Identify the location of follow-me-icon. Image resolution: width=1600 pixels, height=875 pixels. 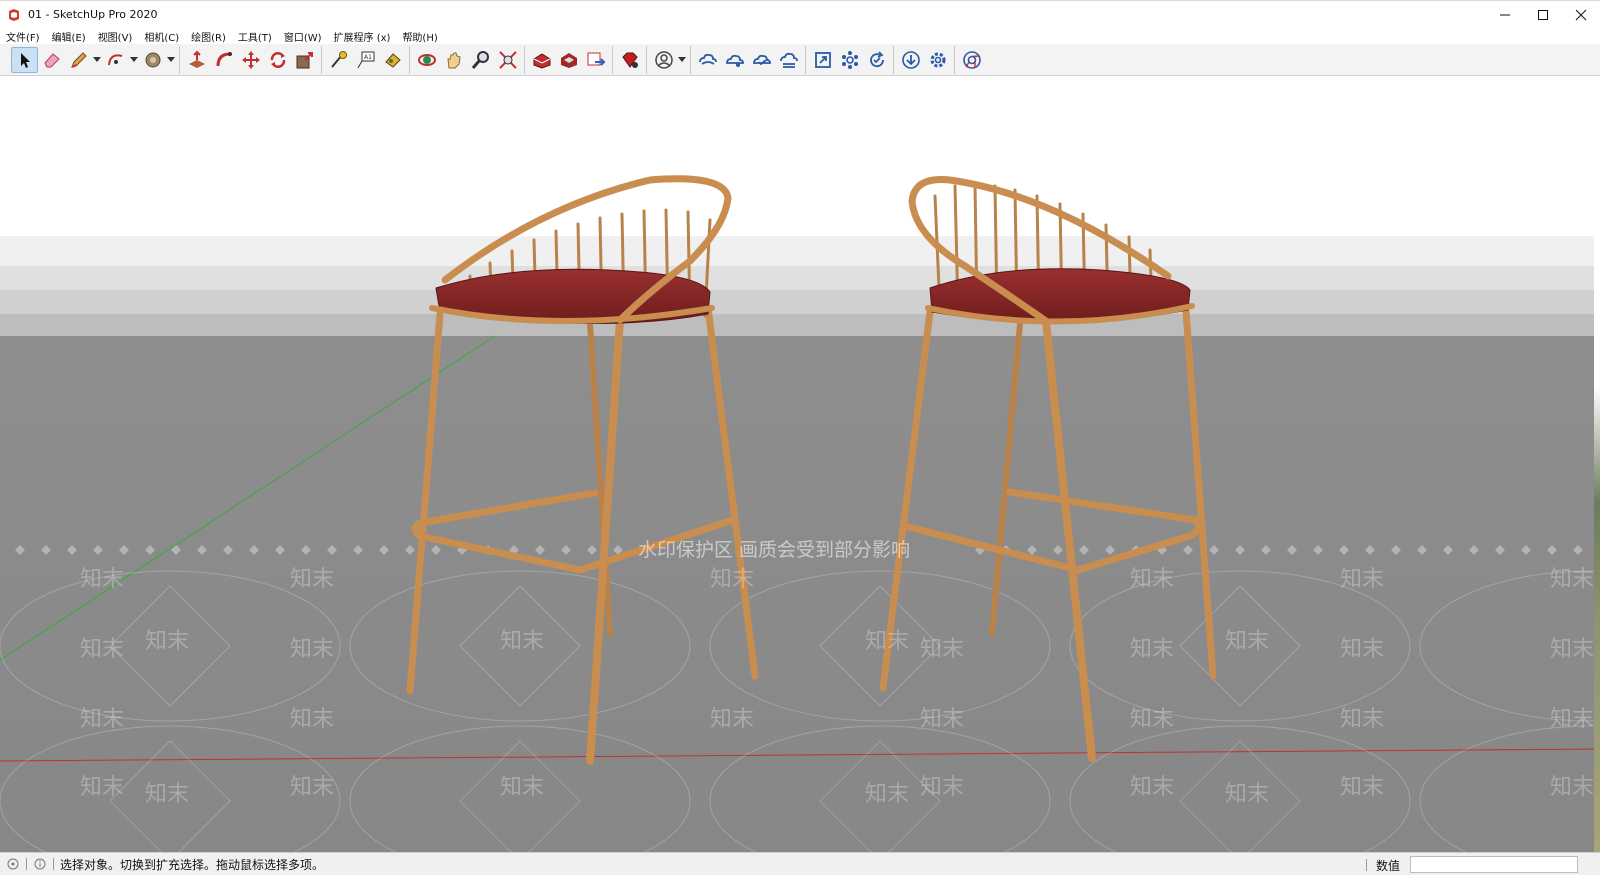
(224, 58).